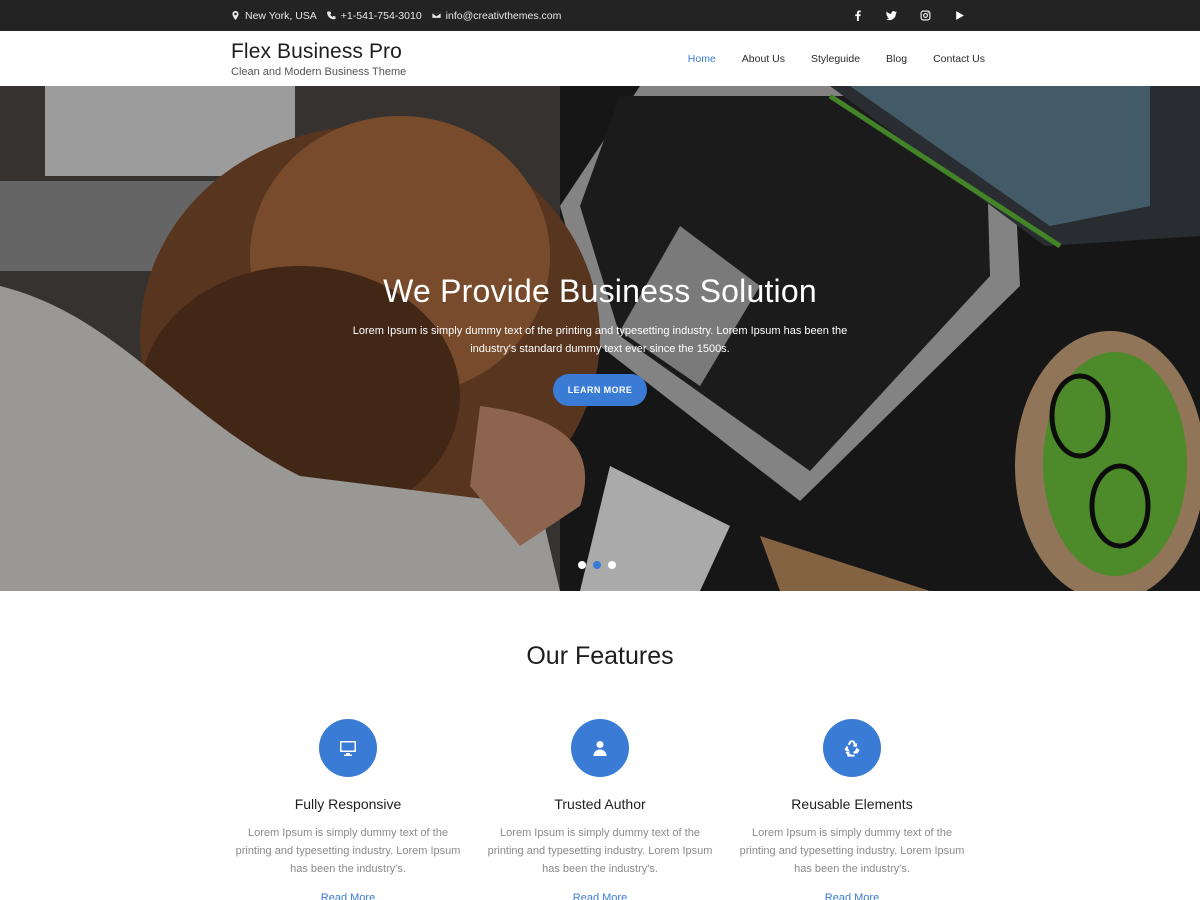 The width and height of the screenshot is (1200, 900). I want to click on map-marker-icon, so click(235, 15).